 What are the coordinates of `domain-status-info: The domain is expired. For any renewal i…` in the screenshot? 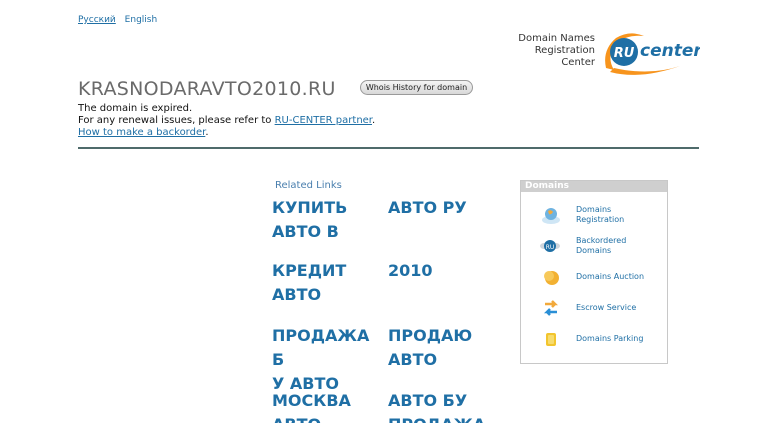 It's located at (226, 121).